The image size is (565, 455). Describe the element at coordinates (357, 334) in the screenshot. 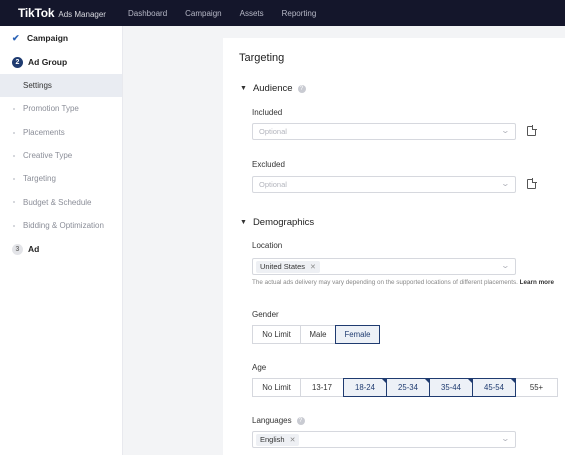

I see `gender-option-female: Female` at that location.